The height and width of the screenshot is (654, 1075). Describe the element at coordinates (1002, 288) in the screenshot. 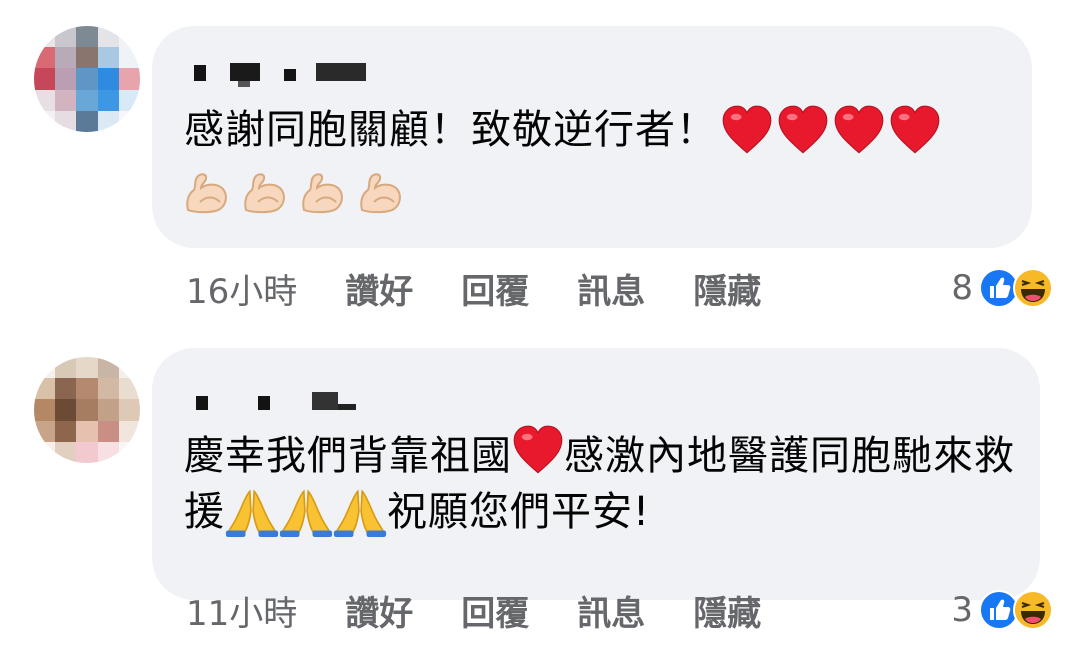

I see `reaction-summary: 8` at that location.